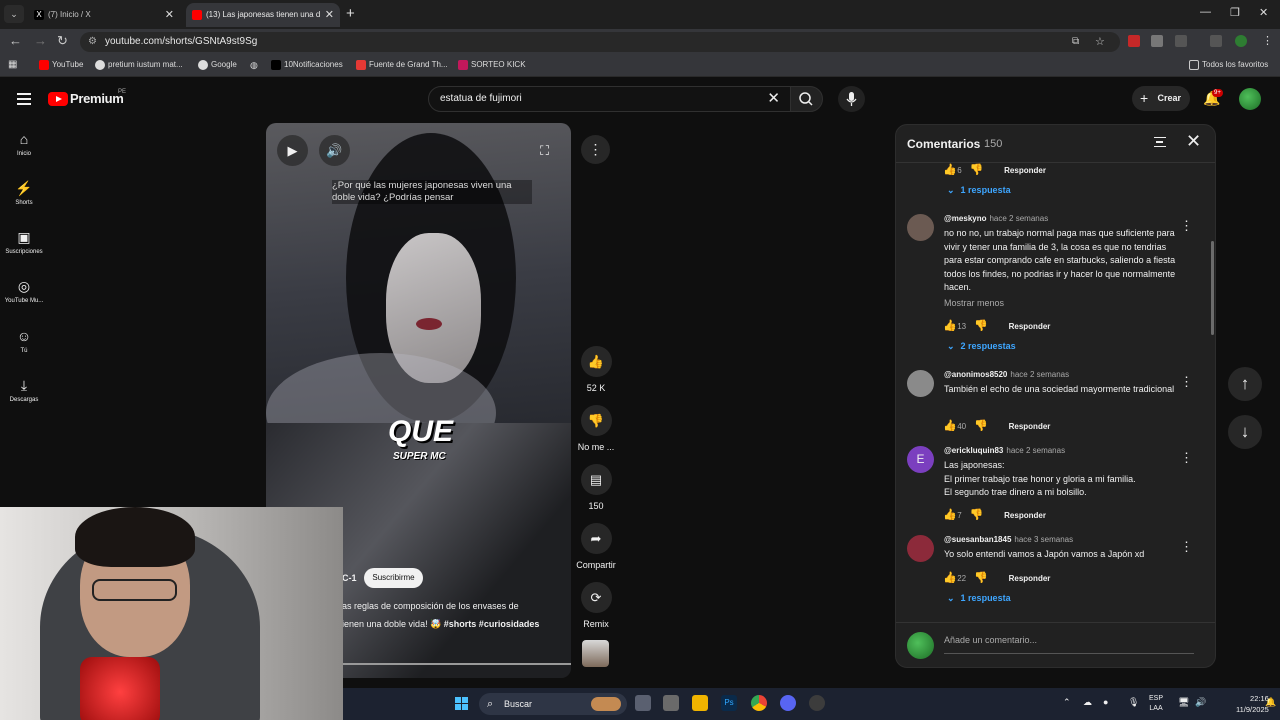 This screenshot has width=1280, height=720. Describe the element at coordinates (393, 578) in the screenshot. I see `subscribe-button: Suscribirme` at that location.